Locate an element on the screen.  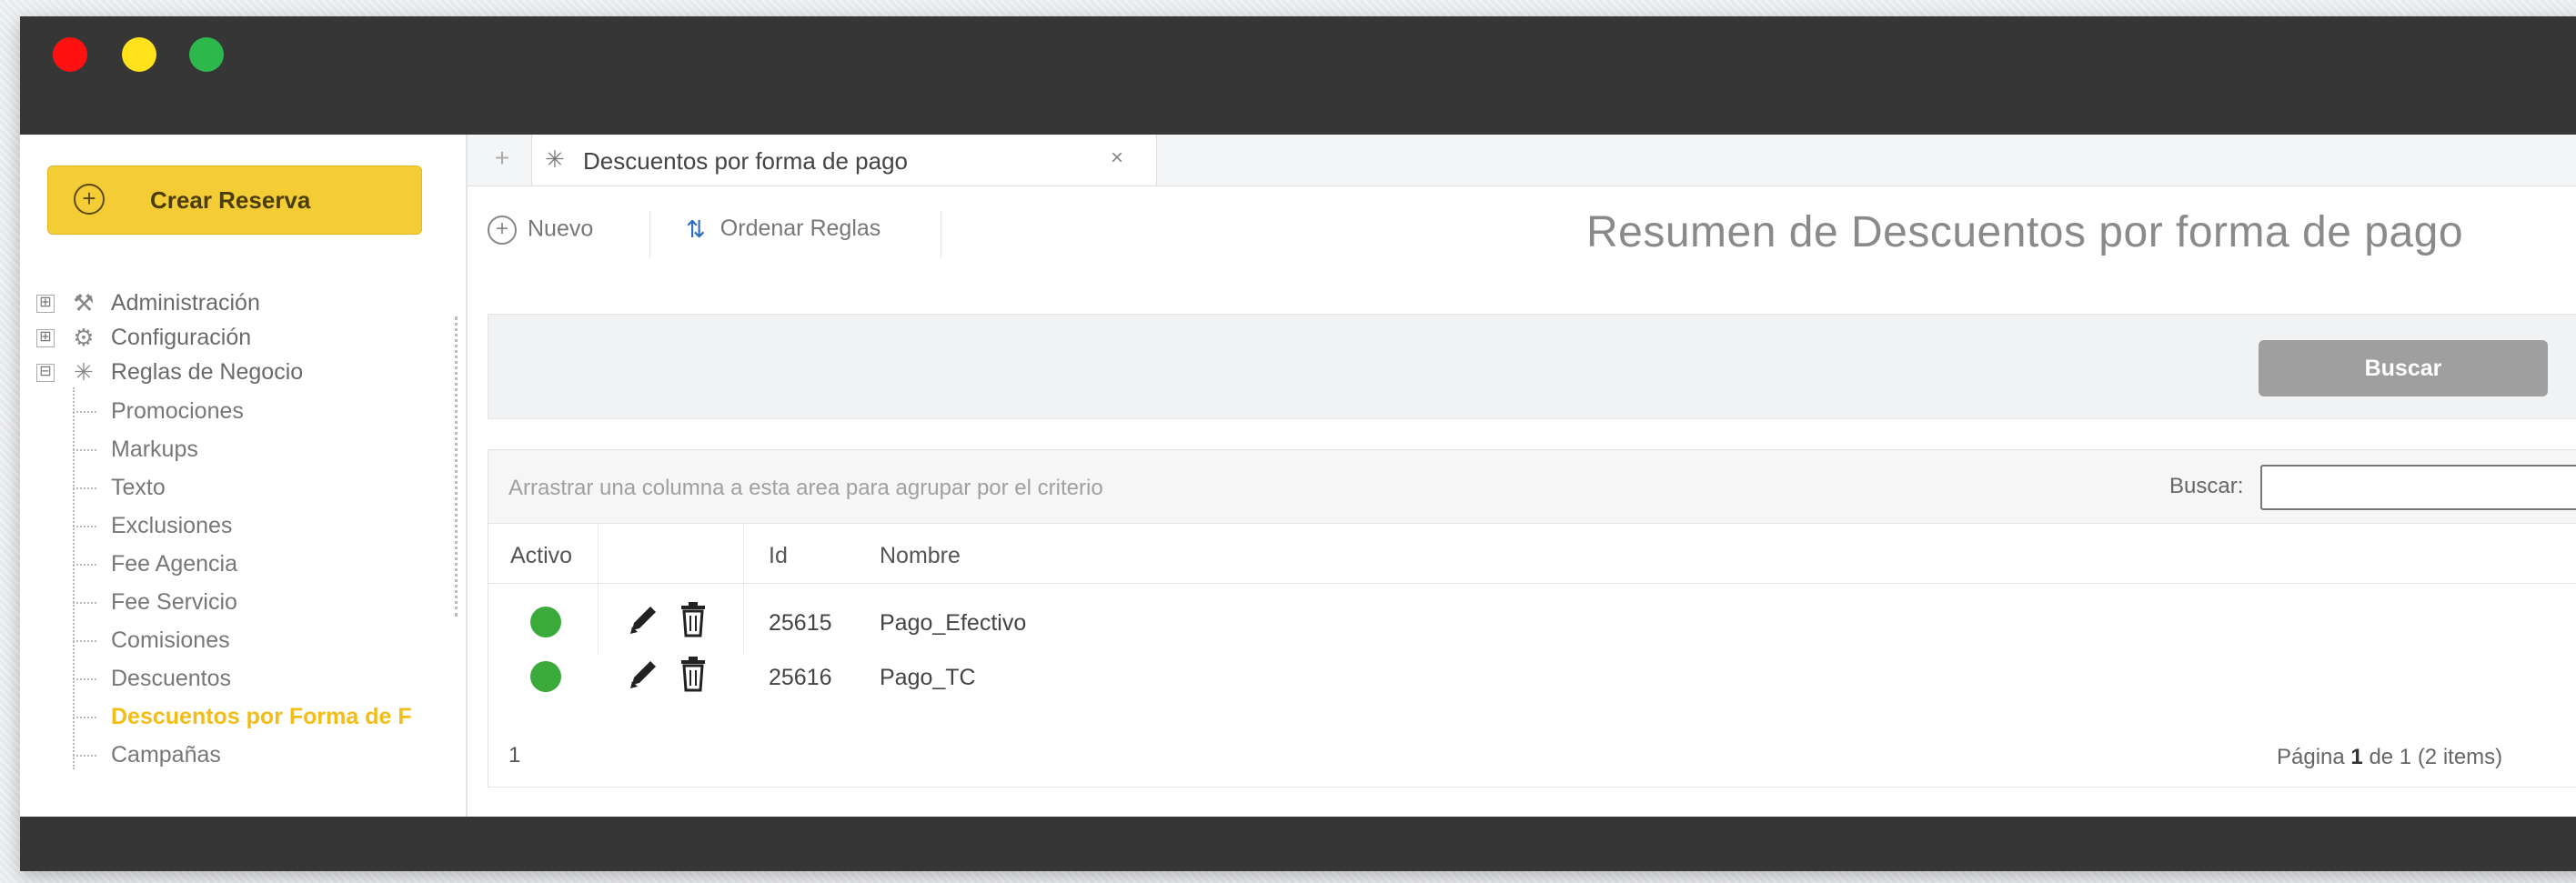
gear-icon: ⚙ is located at coordinates (84, 337).